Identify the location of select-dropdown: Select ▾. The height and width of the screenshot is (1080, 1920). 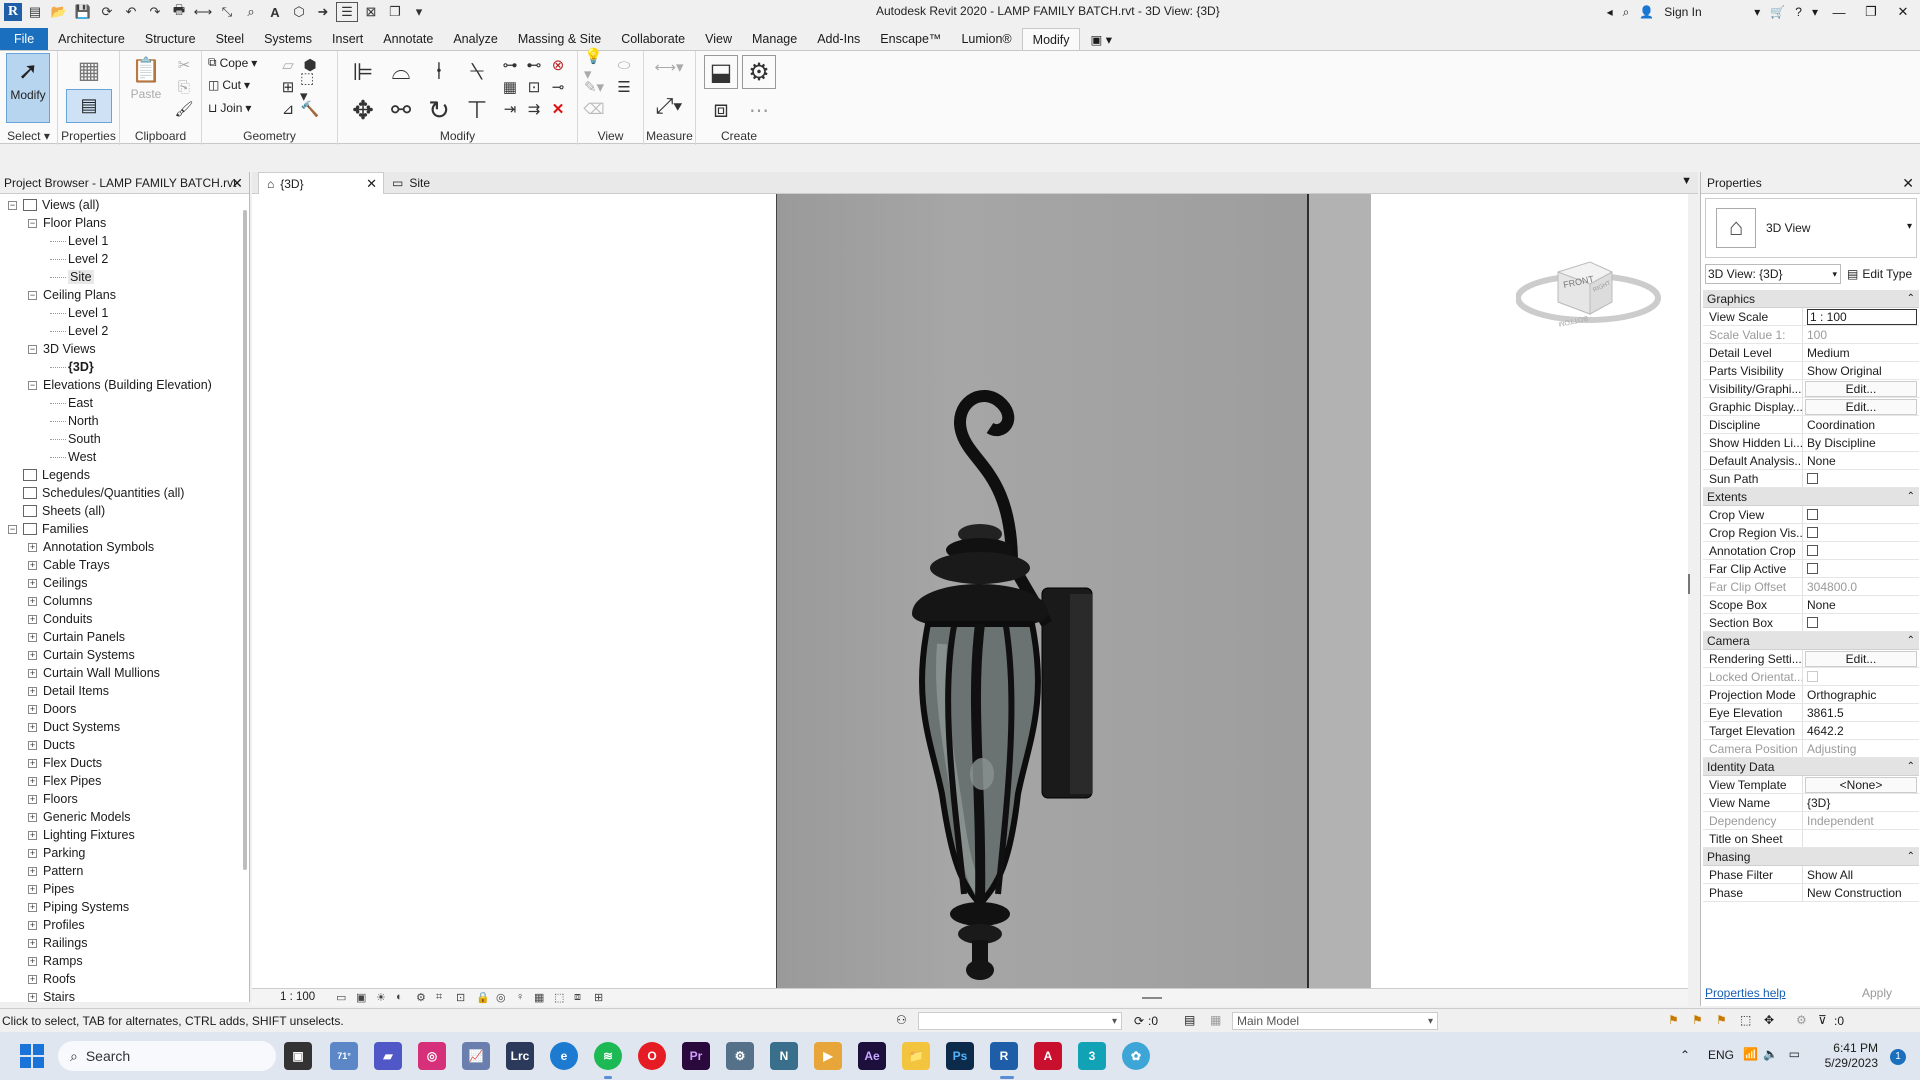
(28, 136).